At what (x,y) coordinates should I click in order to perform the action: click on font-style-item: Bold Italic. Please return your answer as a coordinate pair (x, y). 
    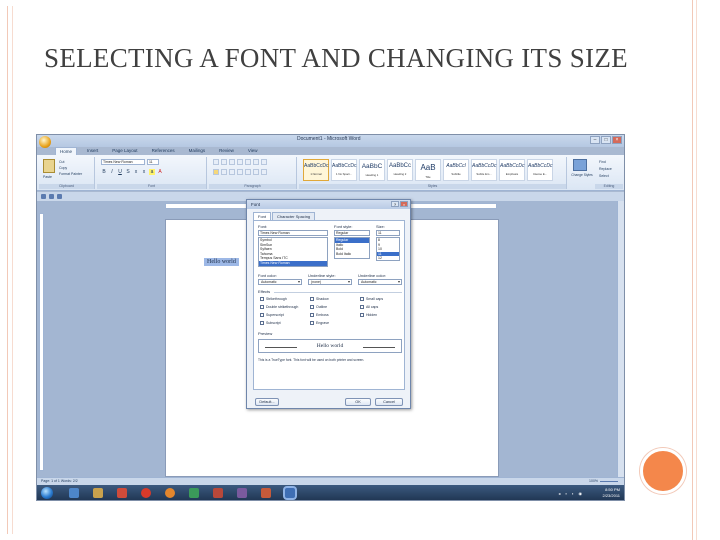
    Looking at the image, I should click on (352, 254).